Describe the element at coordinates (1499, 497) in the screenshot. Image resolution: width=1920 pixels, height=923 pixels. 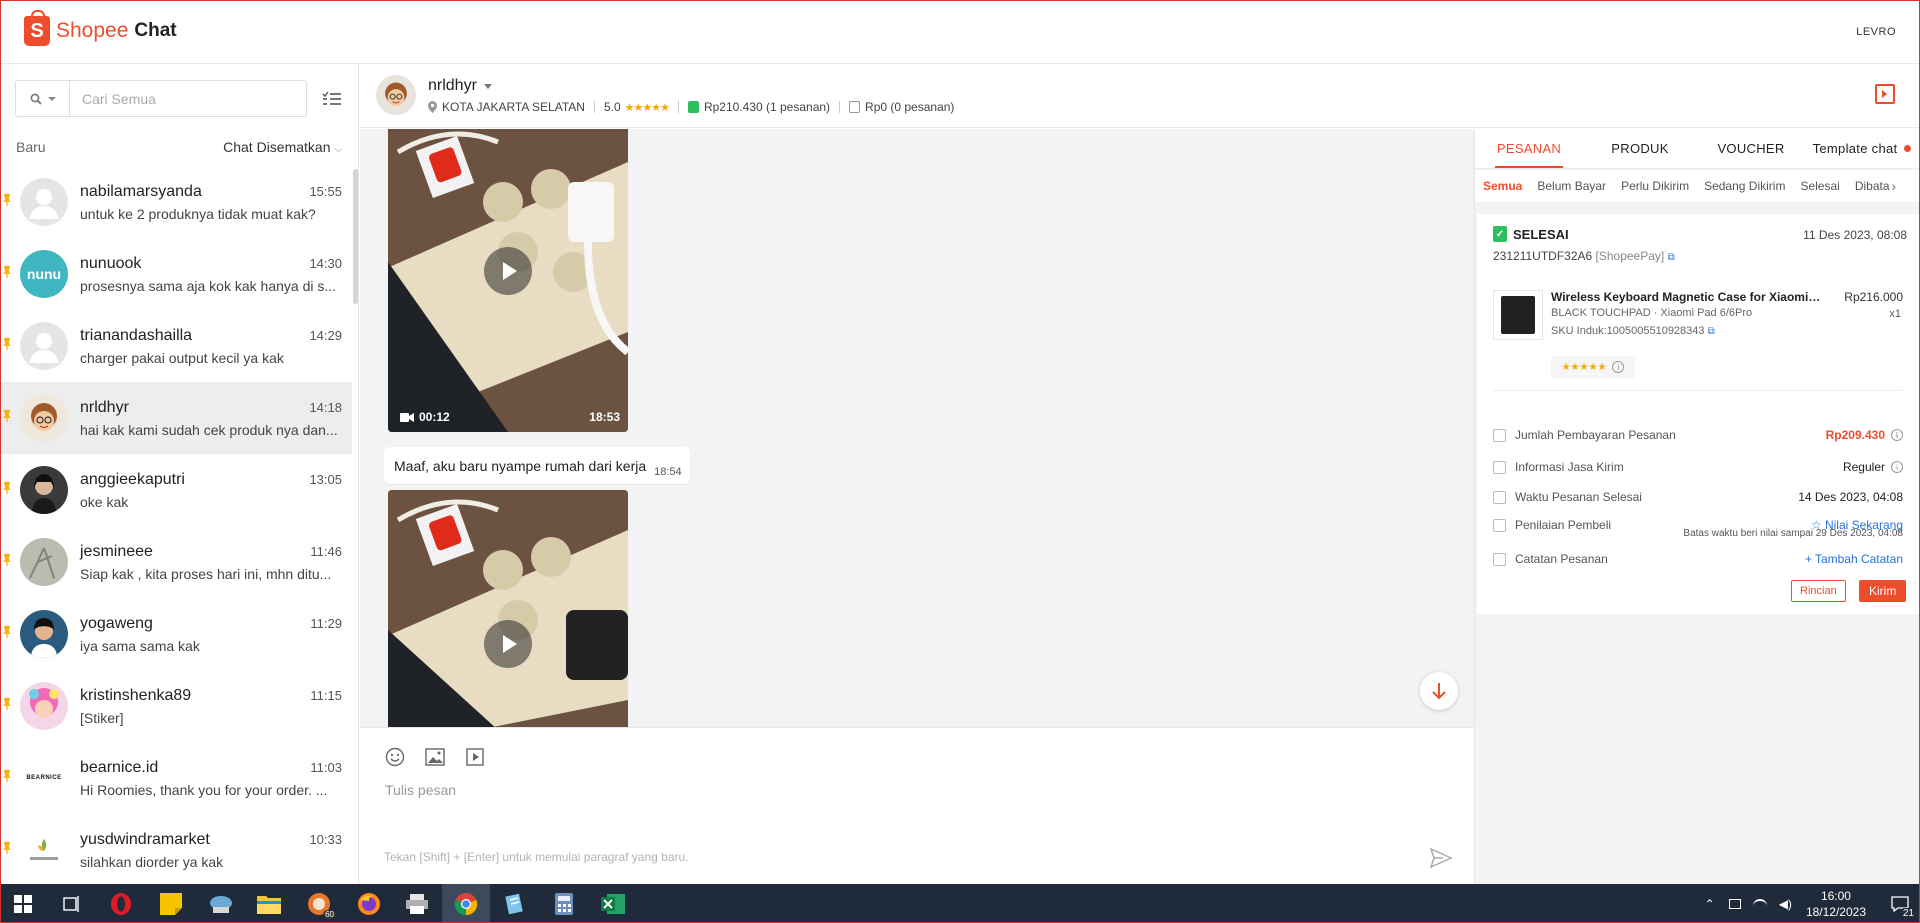
I see `calendar-icon` at that location.